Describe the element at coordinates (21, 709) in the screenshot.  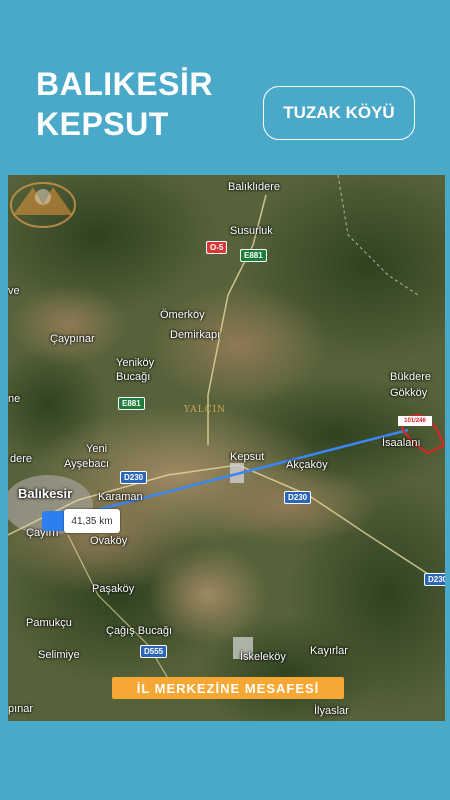
I see `place-label: pınar` at that location.